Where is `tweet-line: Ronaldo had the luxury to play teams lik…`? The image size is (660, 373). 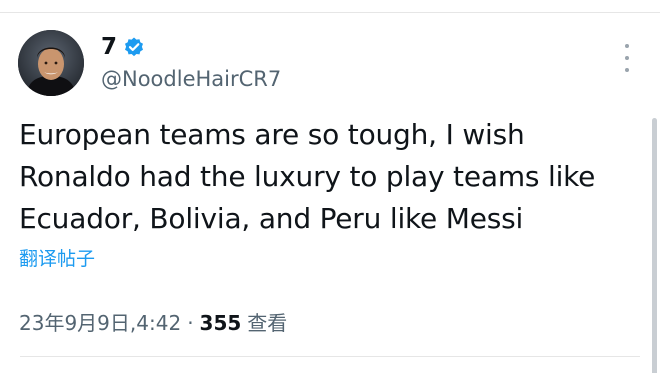 tweet-line: Ronaldo had the luxury to play teams lik… is located at coordinates (307, 176).